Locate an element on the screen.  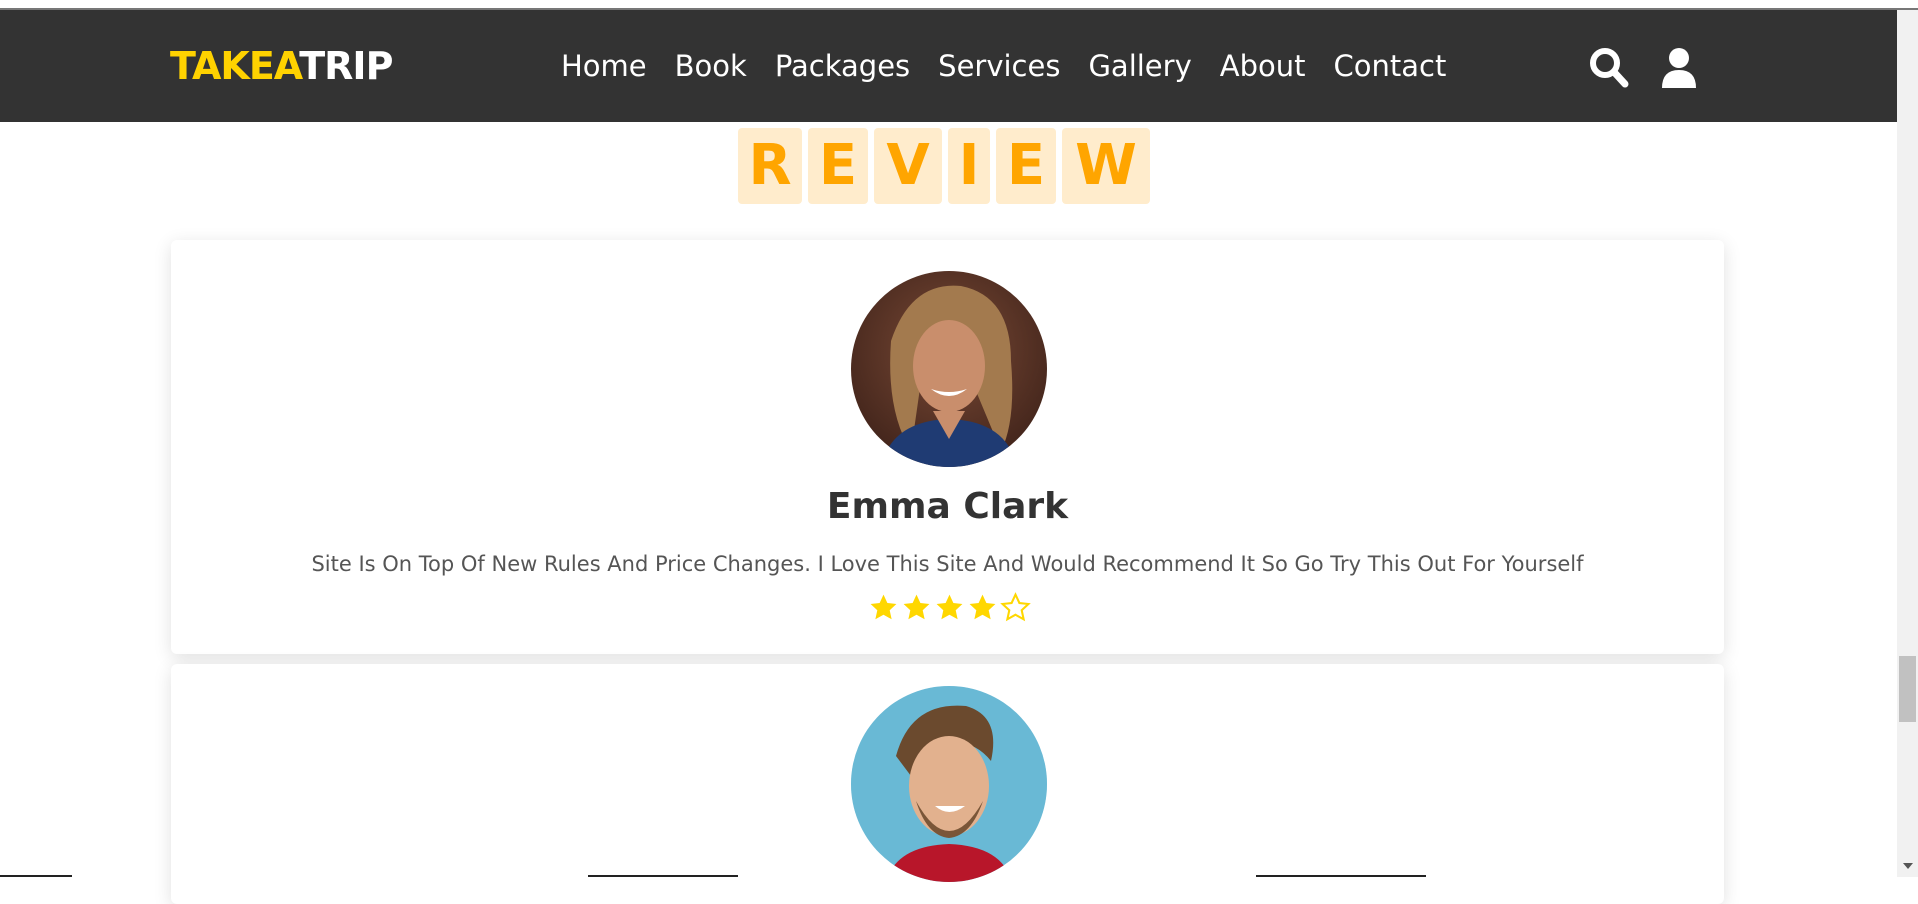
star-outline-icon is located at coordinates (1015, 607).